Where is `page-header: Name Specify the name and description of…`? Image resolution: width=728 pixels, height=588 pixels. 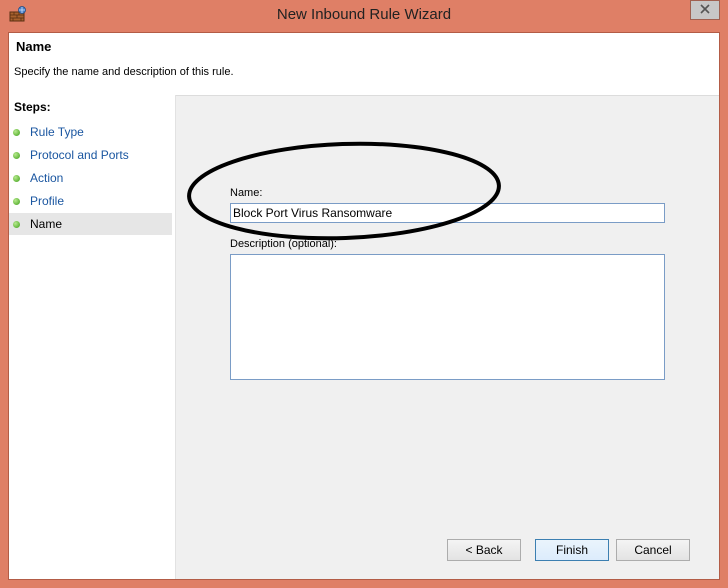
page-header: Name Specify the name and description of… is located at coordinates (364, 64).